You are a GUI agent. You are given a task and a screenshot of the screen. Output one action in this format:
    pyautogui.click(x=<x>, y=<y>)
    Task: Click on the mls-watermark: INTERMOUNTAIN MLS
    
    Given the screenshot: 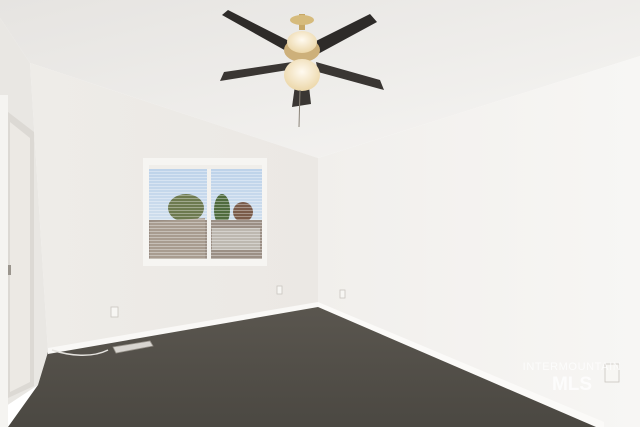 What is the action you would take?
    pyautogui.click(x=572, y=378)
    